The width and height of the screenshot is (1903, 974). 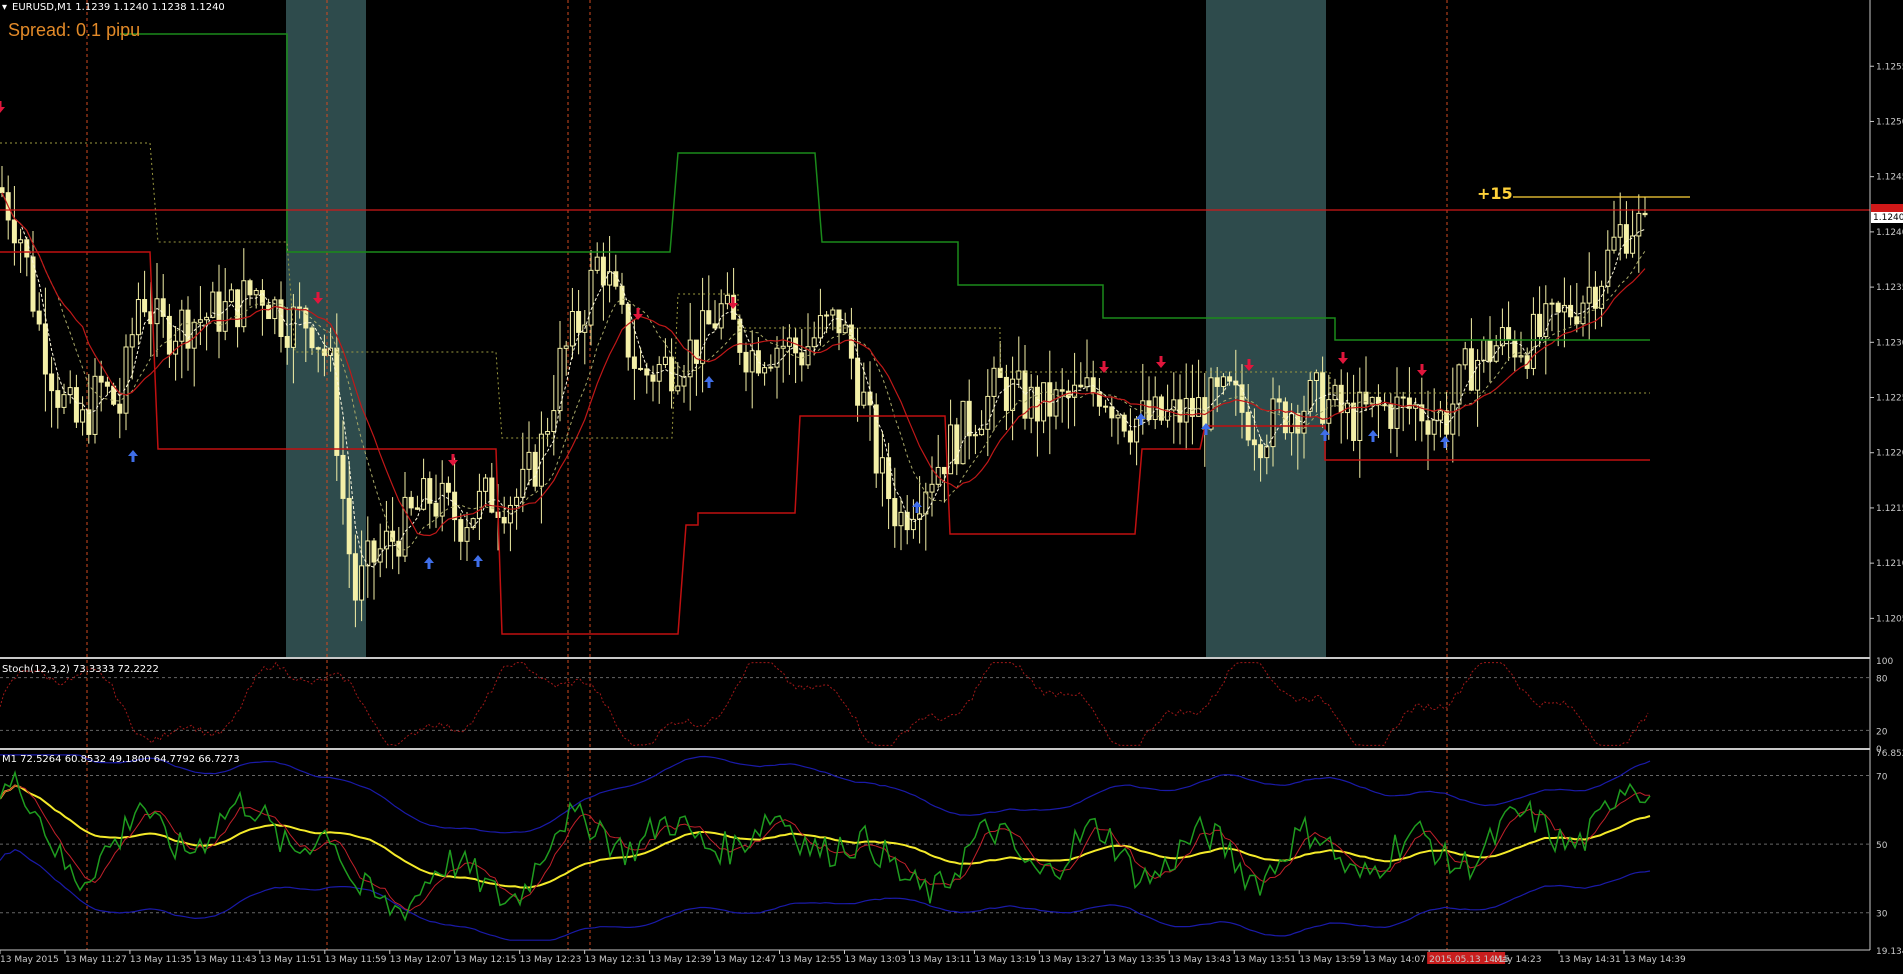 I want to click on current-price-text: 1.1240, so click(x=1888, y=218).